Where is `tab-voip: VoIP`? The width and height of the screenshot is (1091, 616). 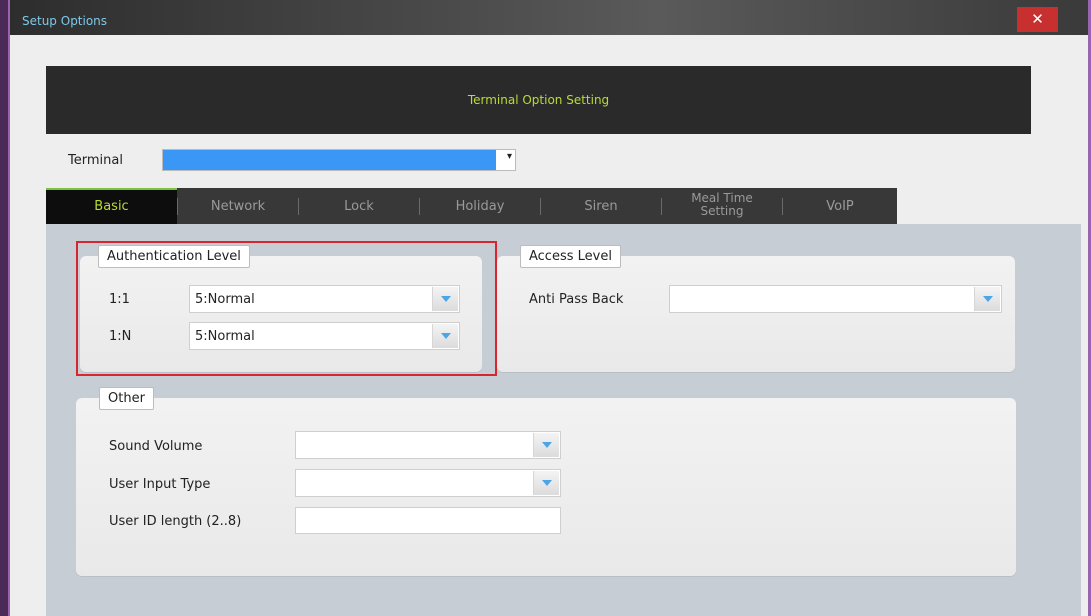 tab-voip: VoIP is located at coordinates (840, 206).